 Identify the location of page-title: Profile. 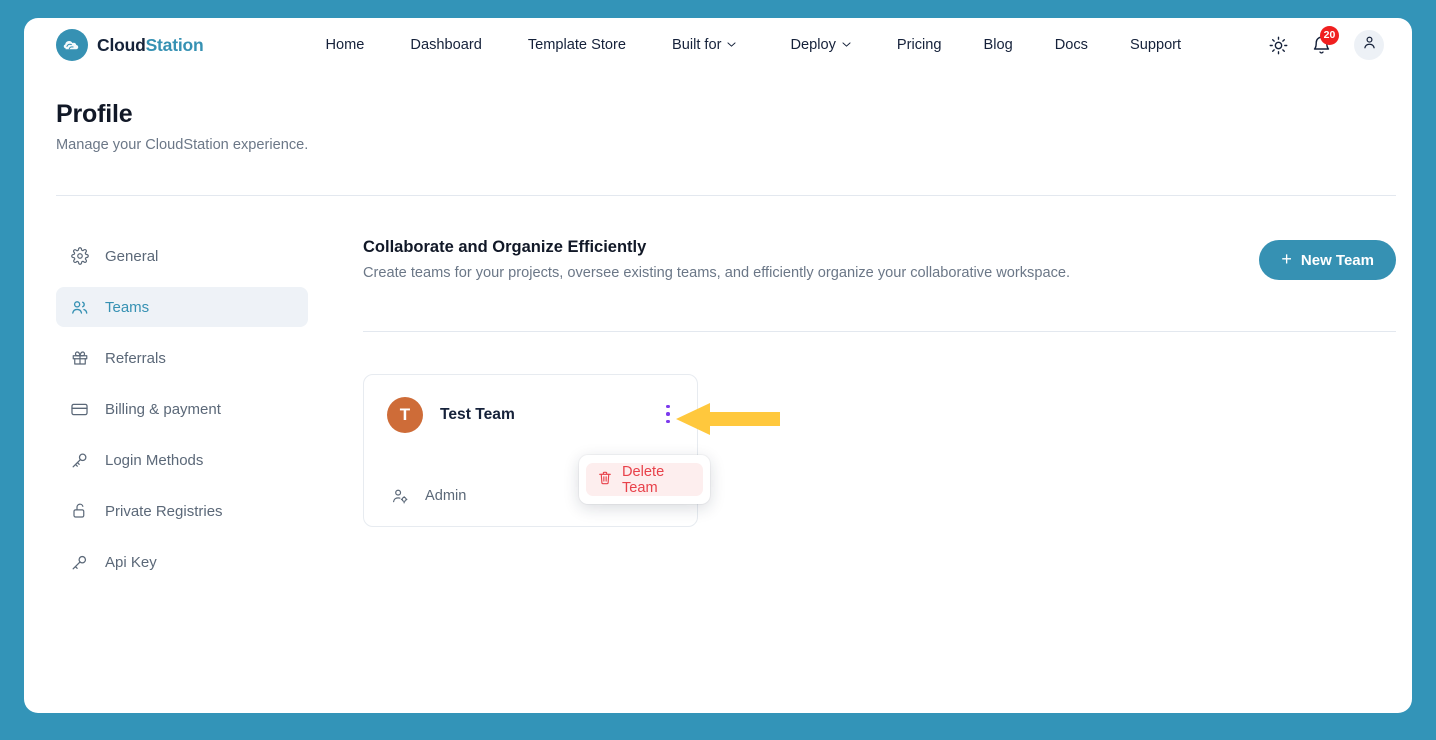
(94, 114).